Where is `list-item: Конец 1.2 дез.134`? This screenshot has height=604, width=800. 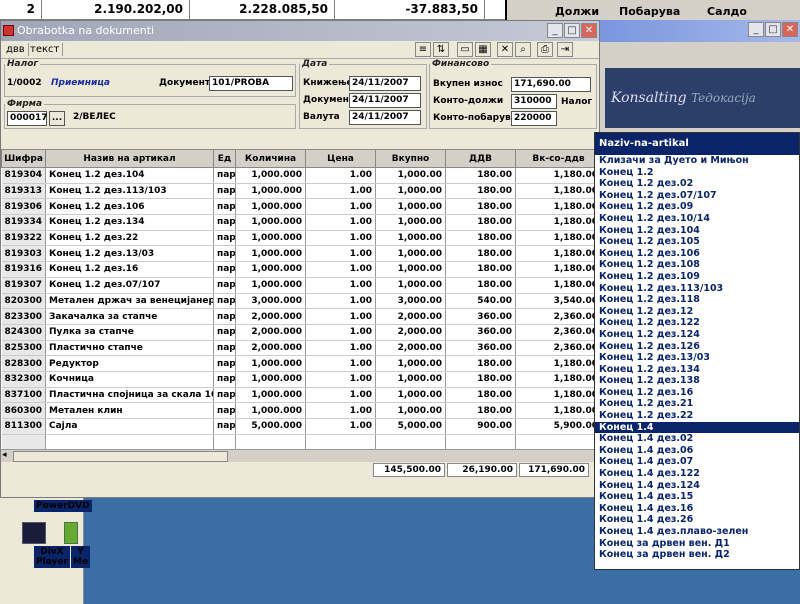 list-item: Конец 1.2 дез.134 is located at coordinates (697, 370).